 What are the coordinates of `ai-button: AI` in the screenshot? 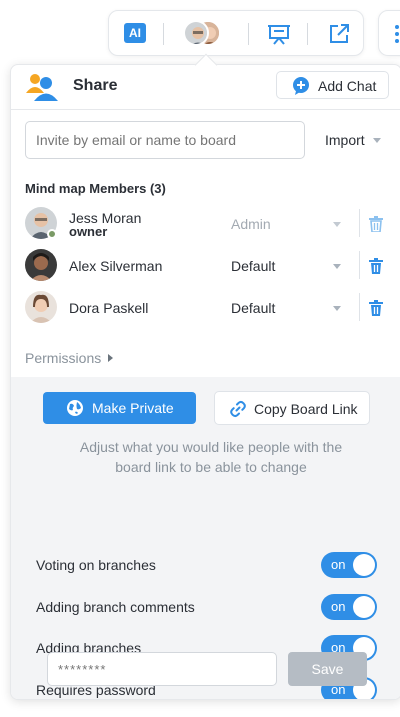 It's located at (135, 33).